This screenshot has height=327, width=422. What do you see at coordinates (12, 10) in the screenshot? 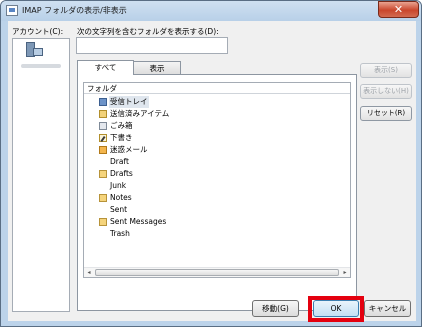
I see `imap-folder-icon` at bounding box center [12, 10].